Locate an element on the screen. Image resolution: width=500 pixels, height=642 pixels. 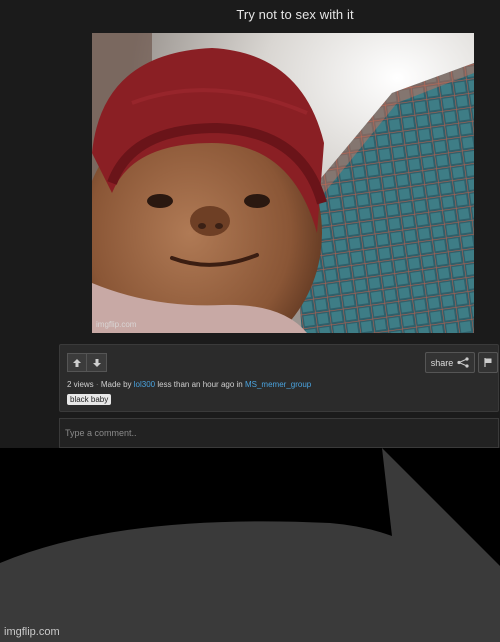
time-text: less than an hour ago in is located at coordinates (200, 384).